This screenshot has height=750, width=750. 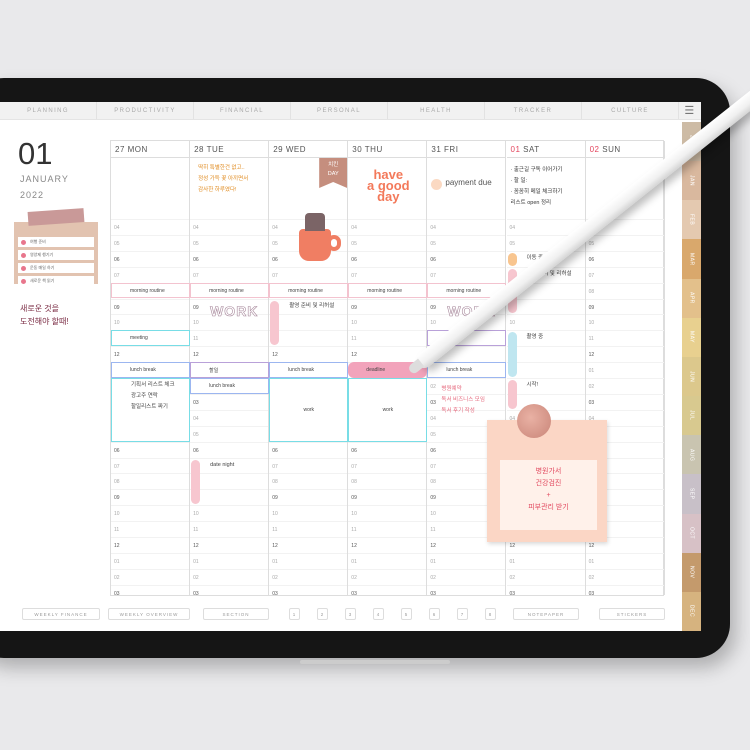 What do you see at coordinates (236, 614) in the screenshot?
I see `section-button: SECTION` at bounding box center [236, 614].